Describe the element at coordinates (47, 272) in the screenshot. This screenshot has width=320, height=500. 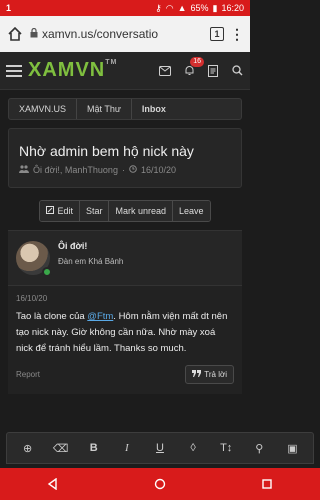
I see `online-status-icon` at that location.